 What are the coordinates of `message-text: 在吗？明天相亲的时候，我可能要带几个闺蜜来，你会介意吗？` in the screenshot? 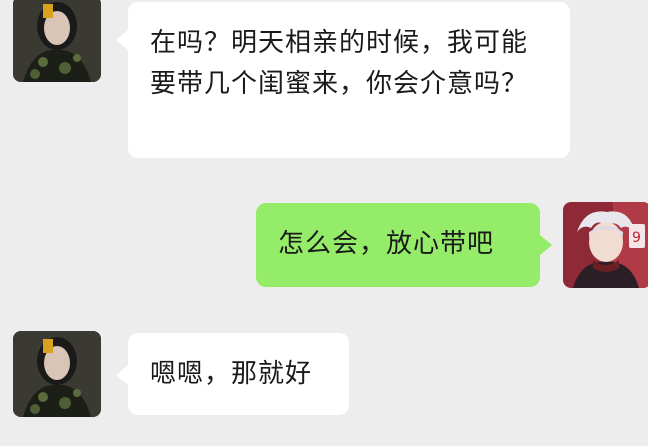 It's located at (339, 63).